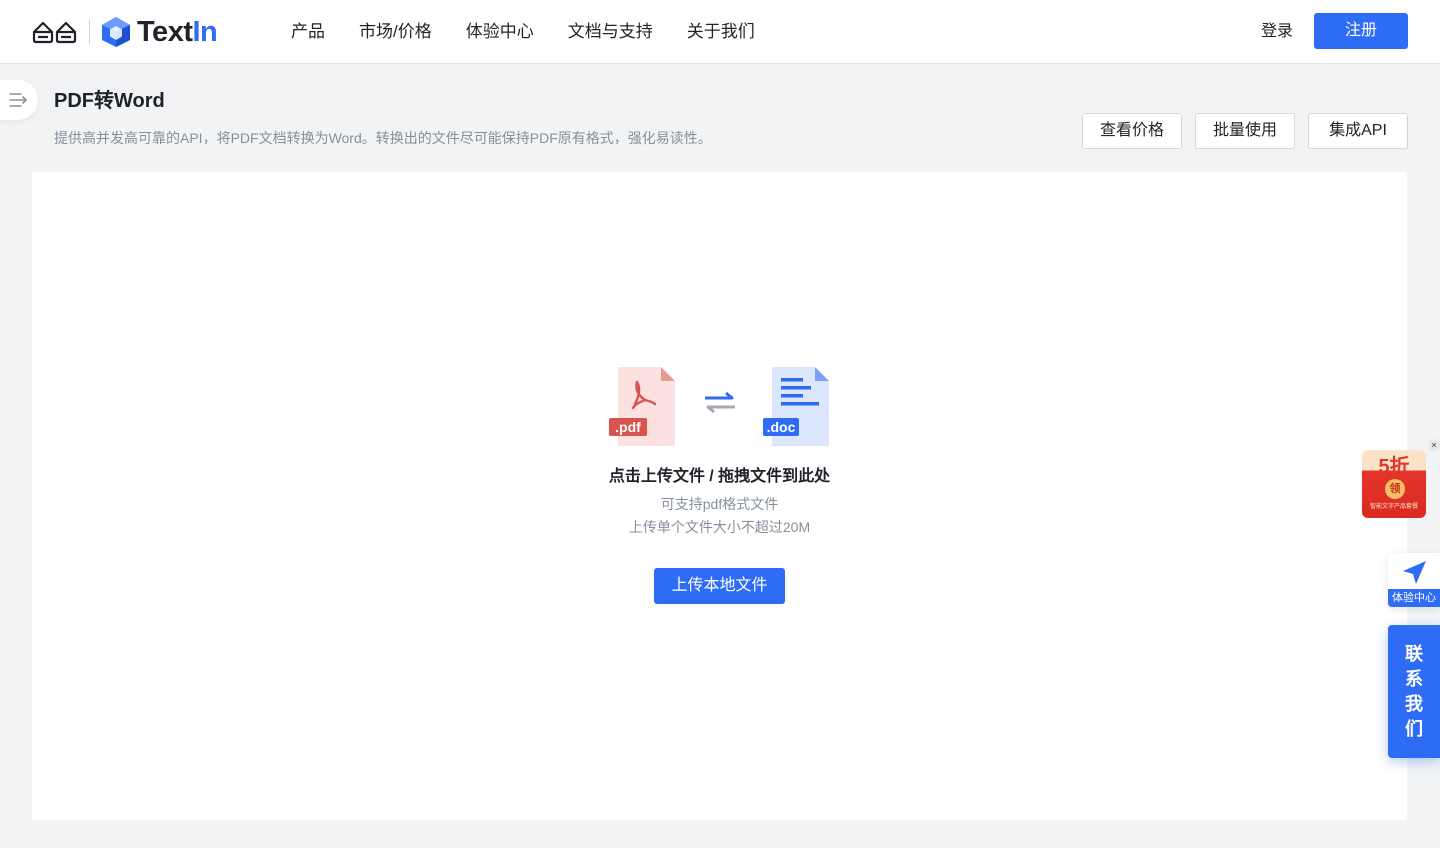 This screenshot has width=1440, height=848. What do you see at coordinates (1393, 507) in the screenshot?
I see `promo-subtitle: 智能文字产品套餐` at bounding box center [1393, 507].